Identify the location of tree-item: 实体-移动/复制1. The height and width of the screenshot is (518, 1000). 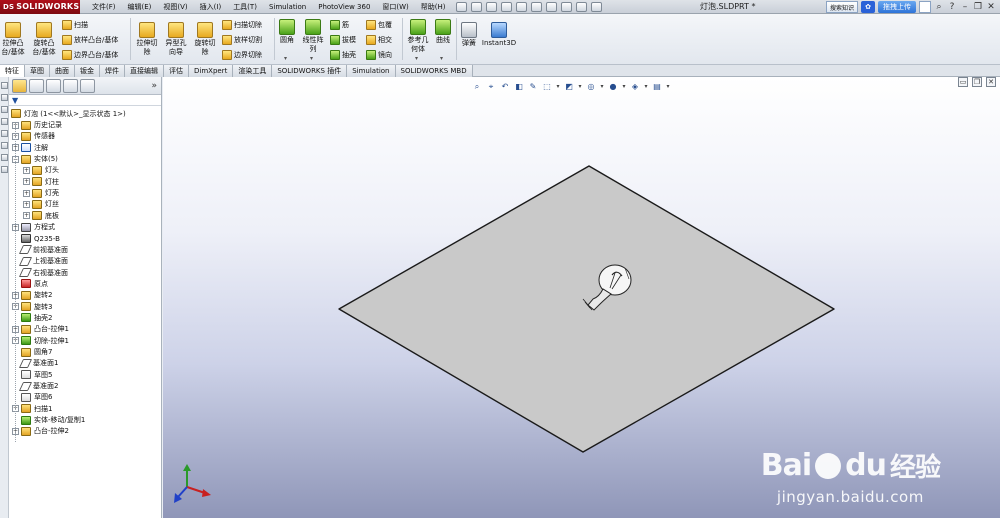
(48, 420).